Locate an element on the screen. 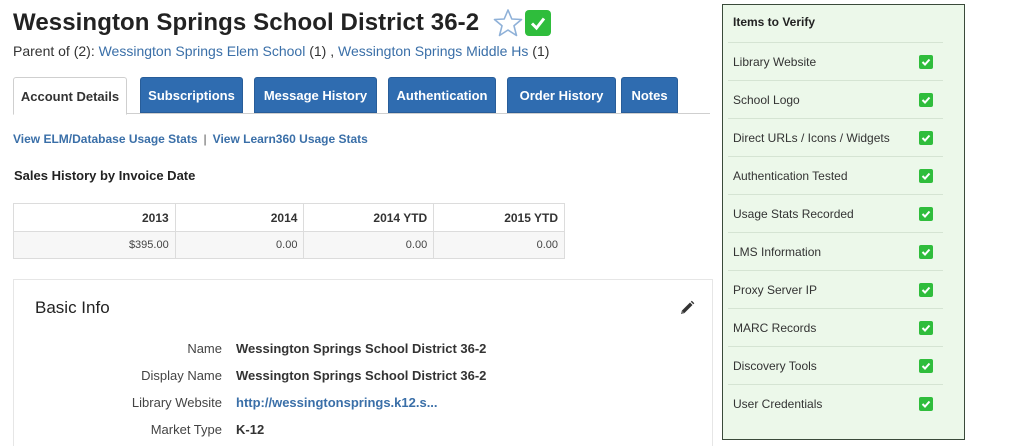  sales-history-title: Sales History by Invoice Date is located at coordinates (105, 175).